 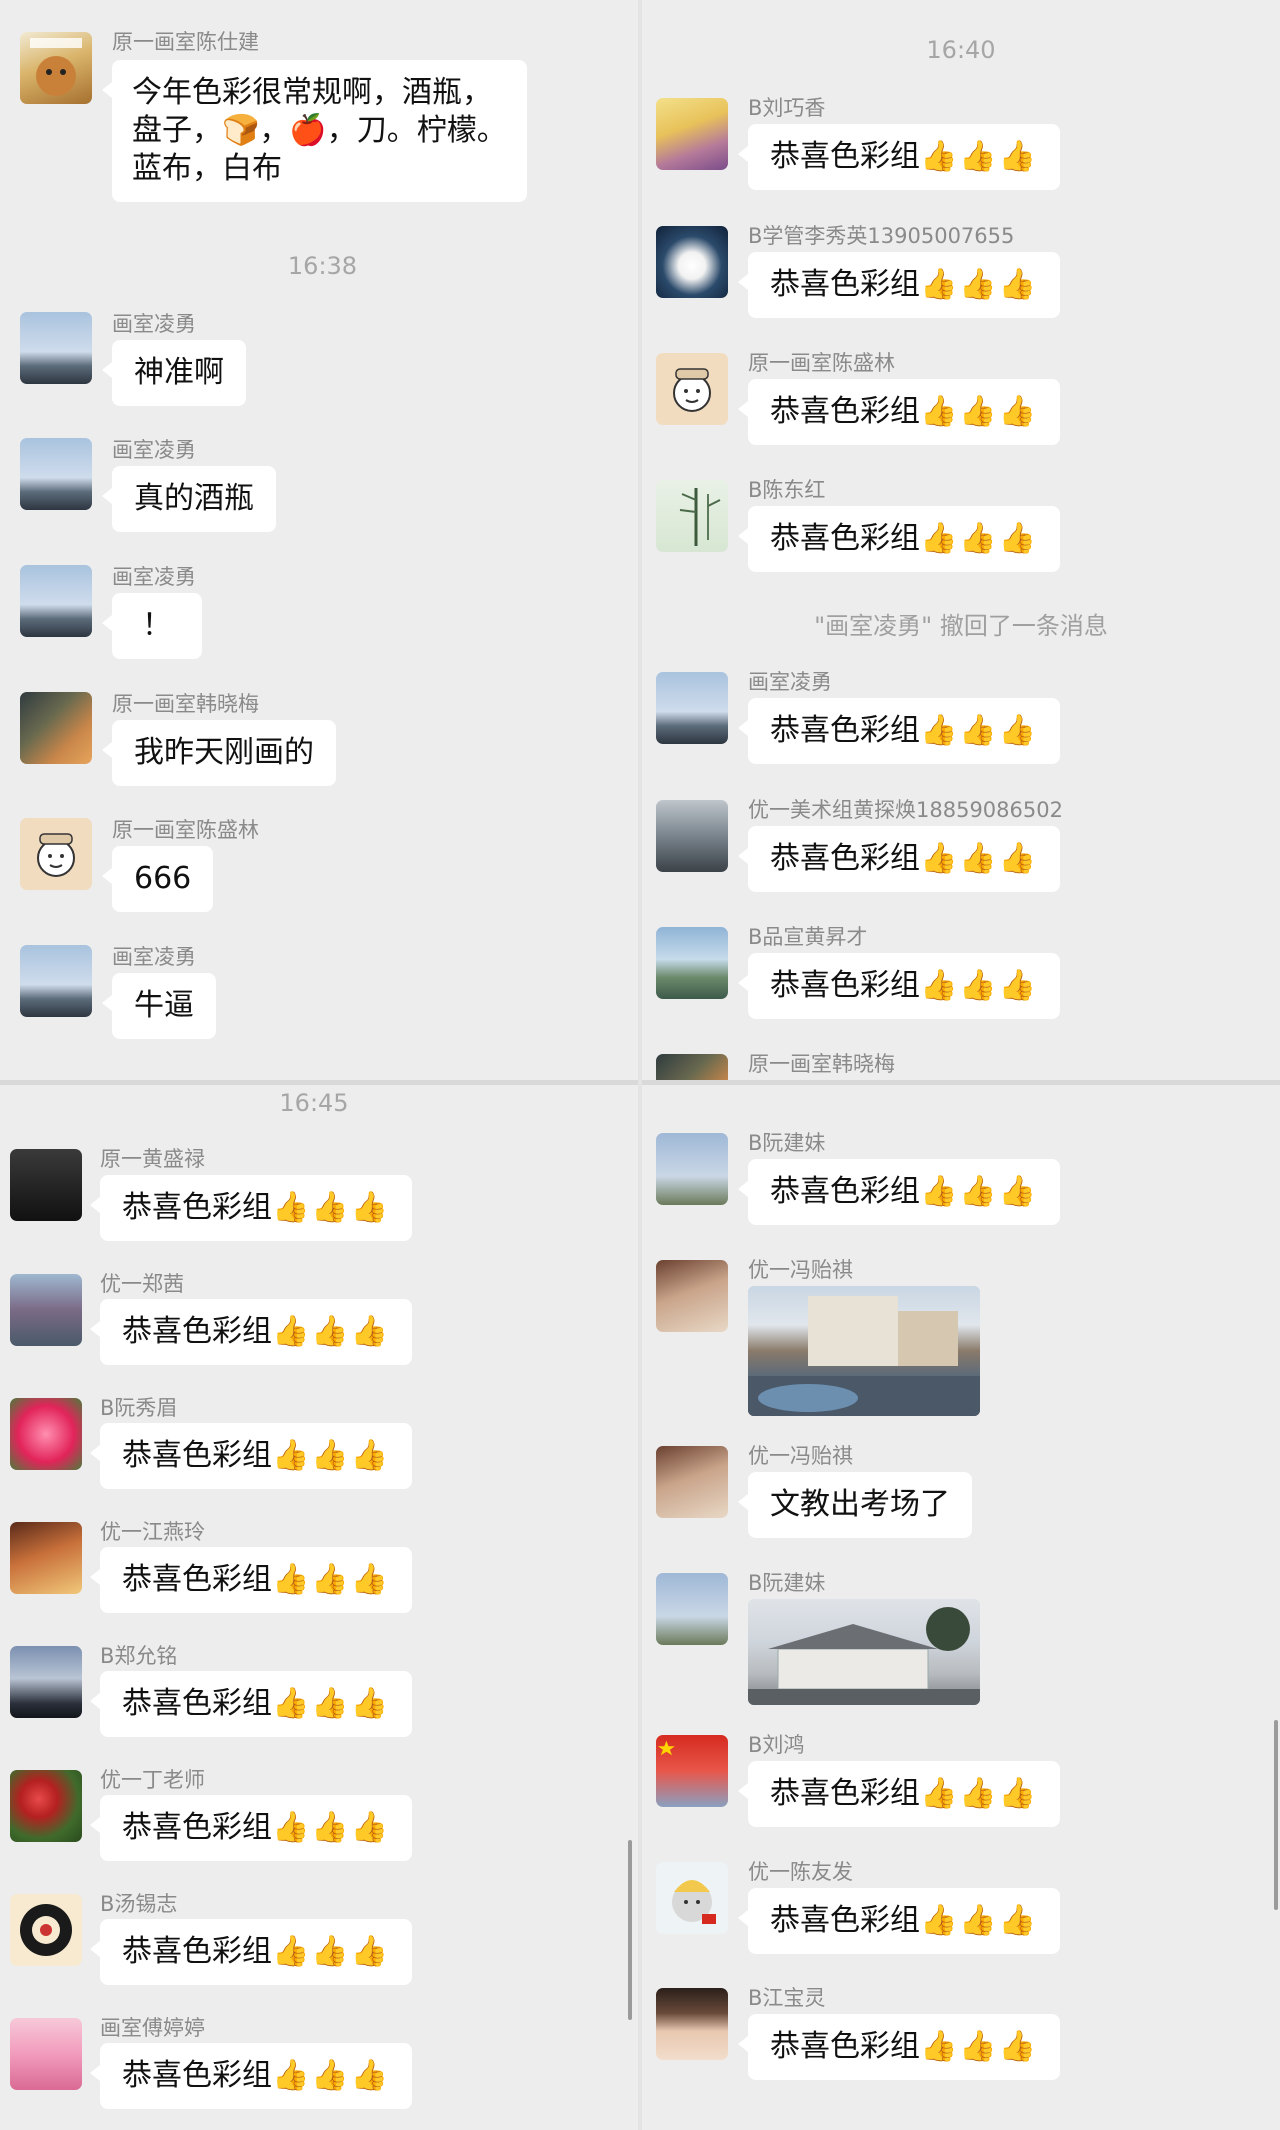 What do you see at coordinates (864, 1351) in the screenshot?
I see `street-photo` at bounding box center [864, 1351].